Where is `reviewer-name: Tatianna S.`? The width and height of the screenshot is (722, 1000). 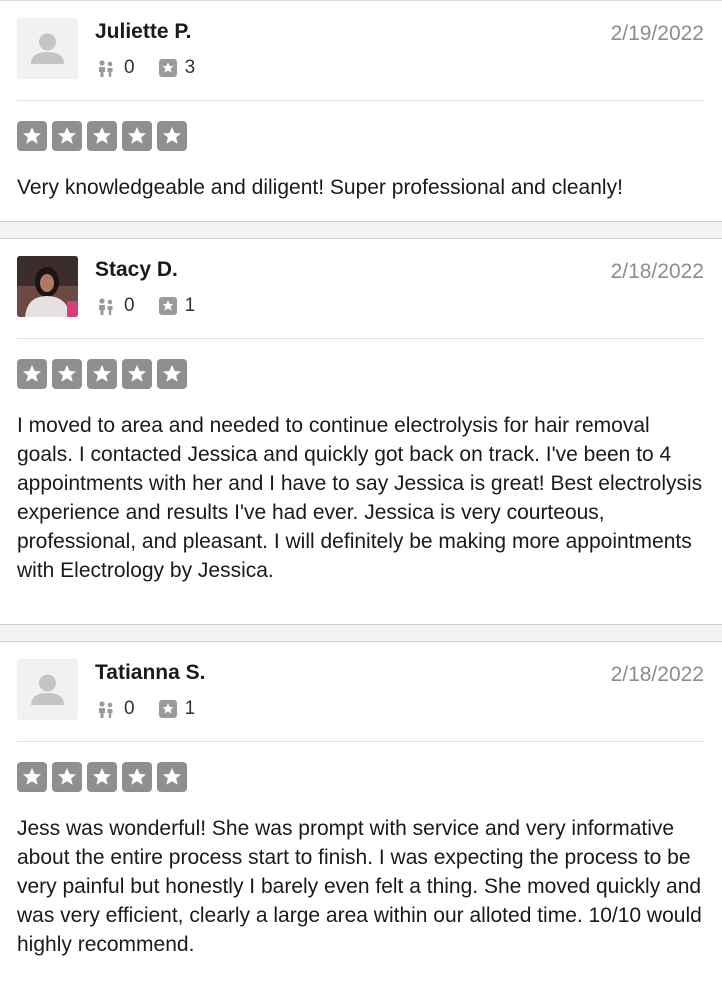
reviewer-name: Tatianna S. is located at coordinates (150, 673).